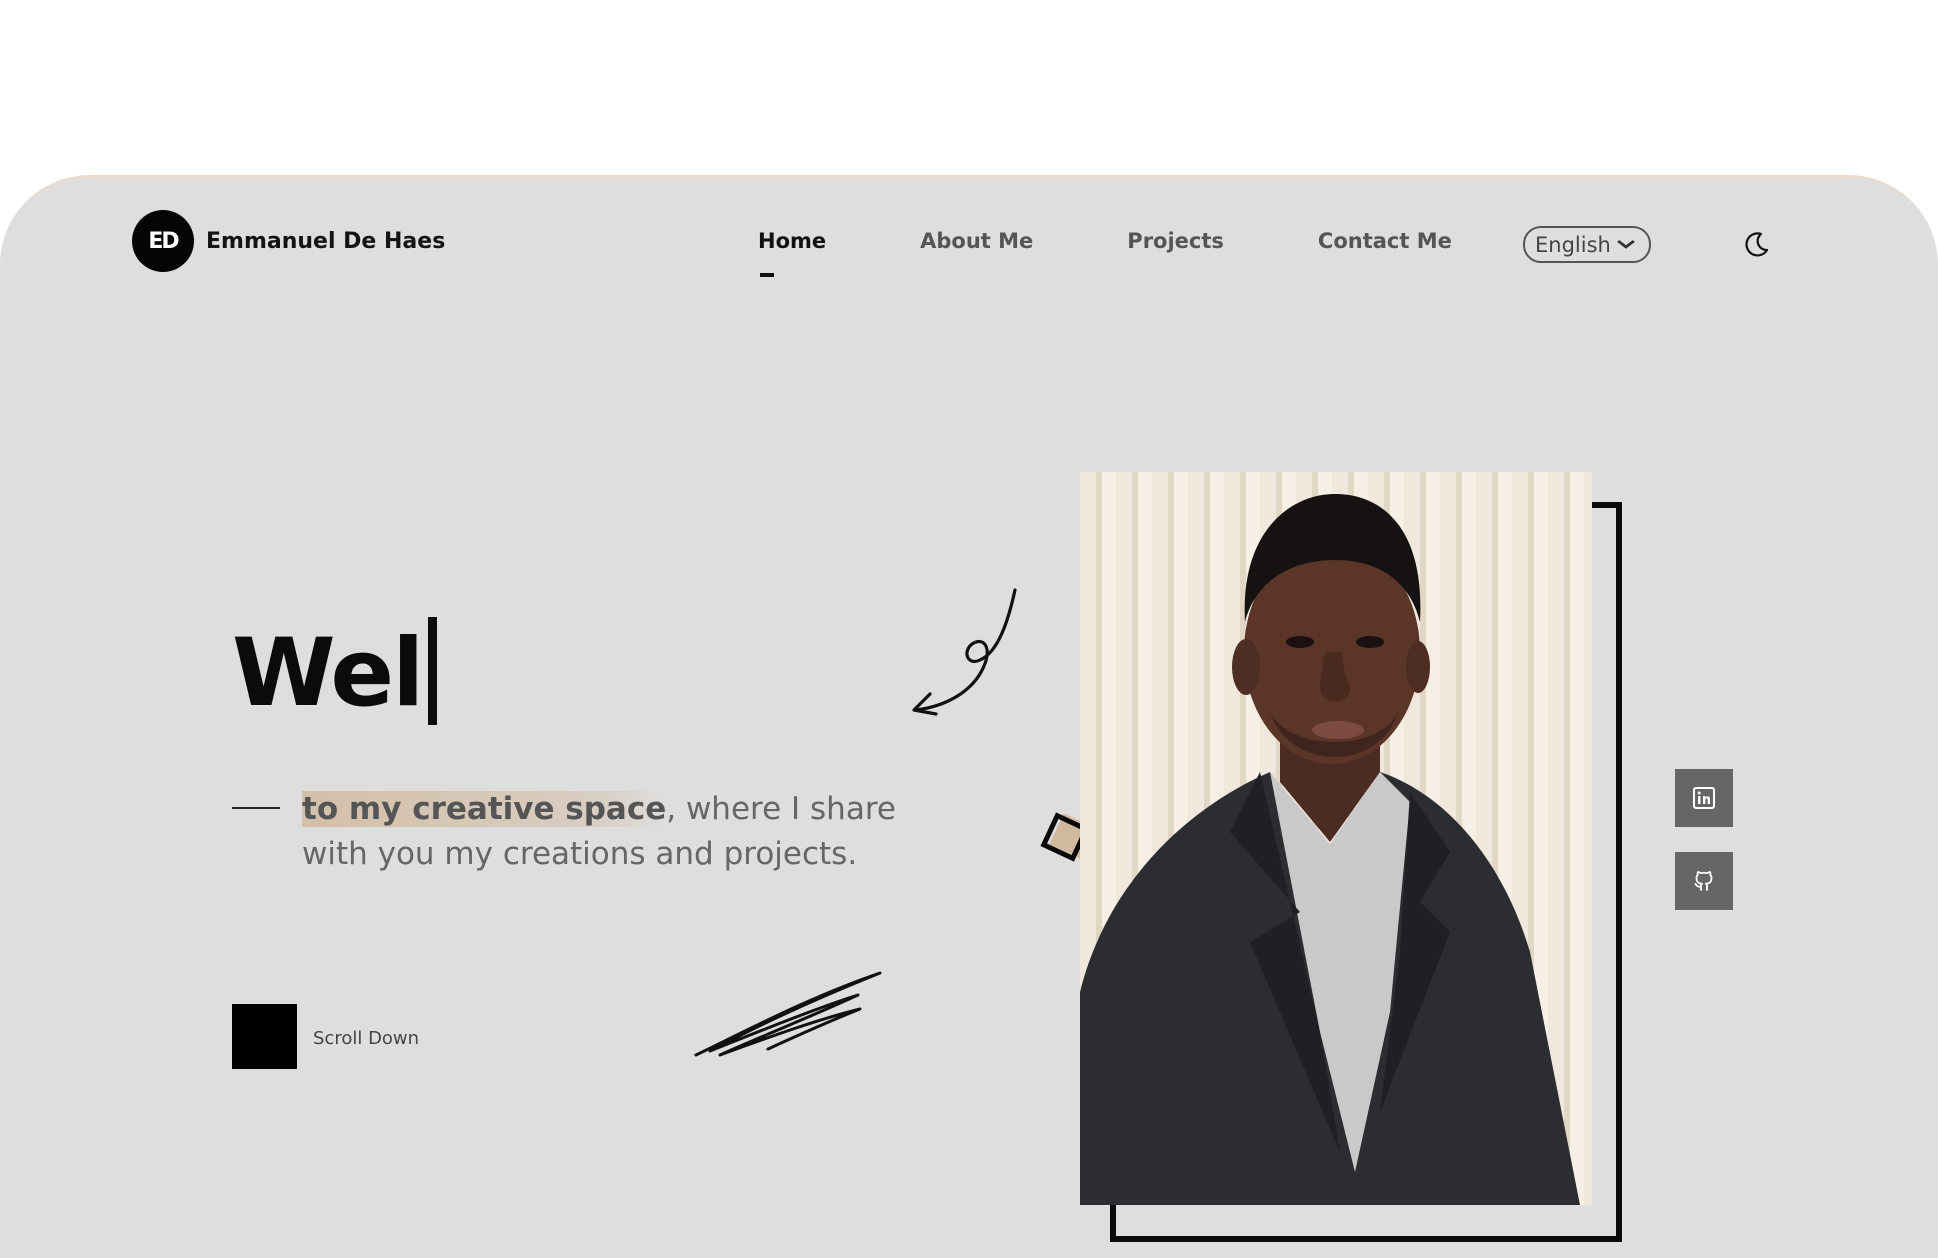 The height and width of the screenshot is (1258, 1938). I want to click on scroll-down-label: Scroll Down, so click(366, 1038).